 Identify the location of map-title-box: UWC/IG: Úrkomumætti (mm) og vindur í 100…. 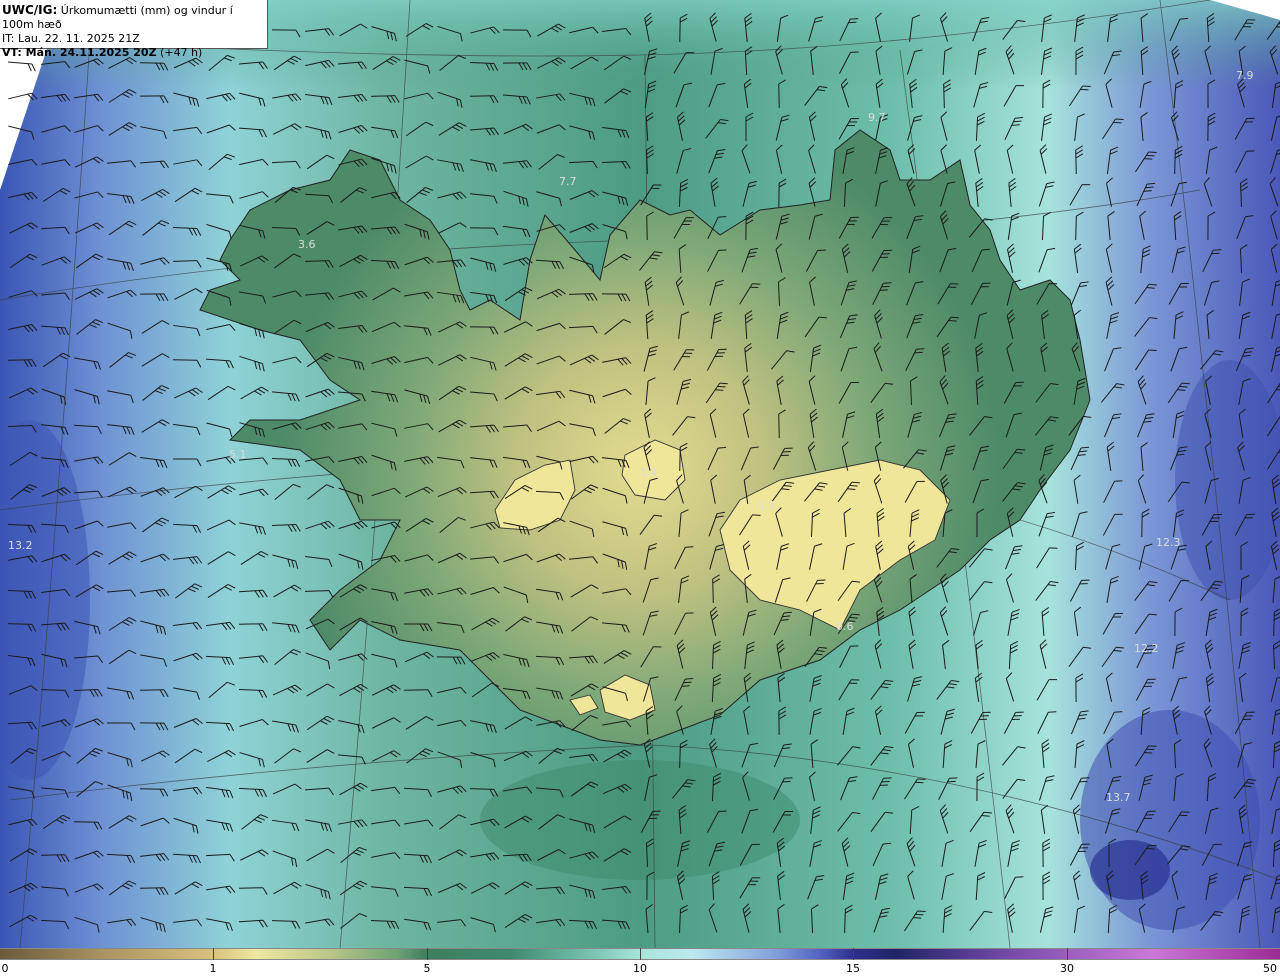
(134, 29).